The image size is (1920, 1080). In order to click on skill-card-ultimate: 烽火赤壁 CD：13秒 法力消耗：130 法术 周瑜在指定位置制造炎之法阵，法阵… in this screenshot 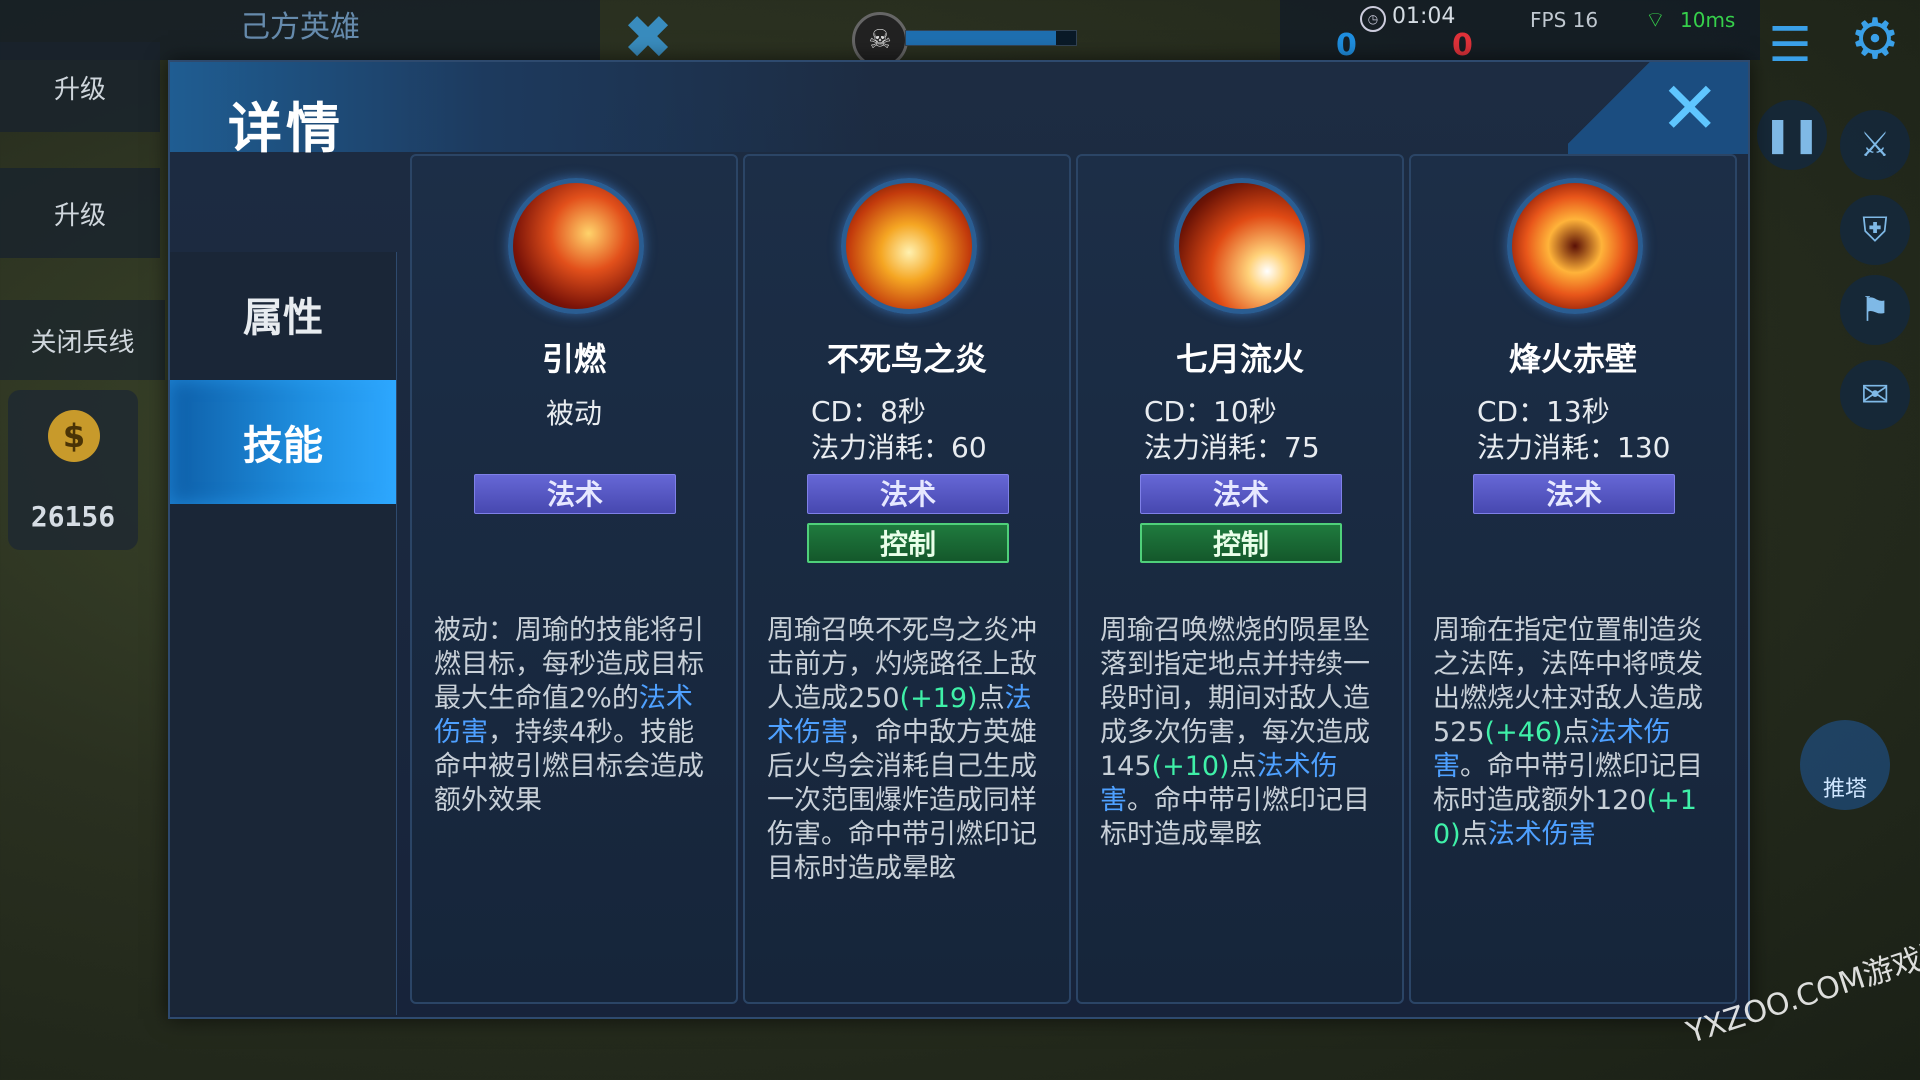, I will do `click(1573, 579)`.